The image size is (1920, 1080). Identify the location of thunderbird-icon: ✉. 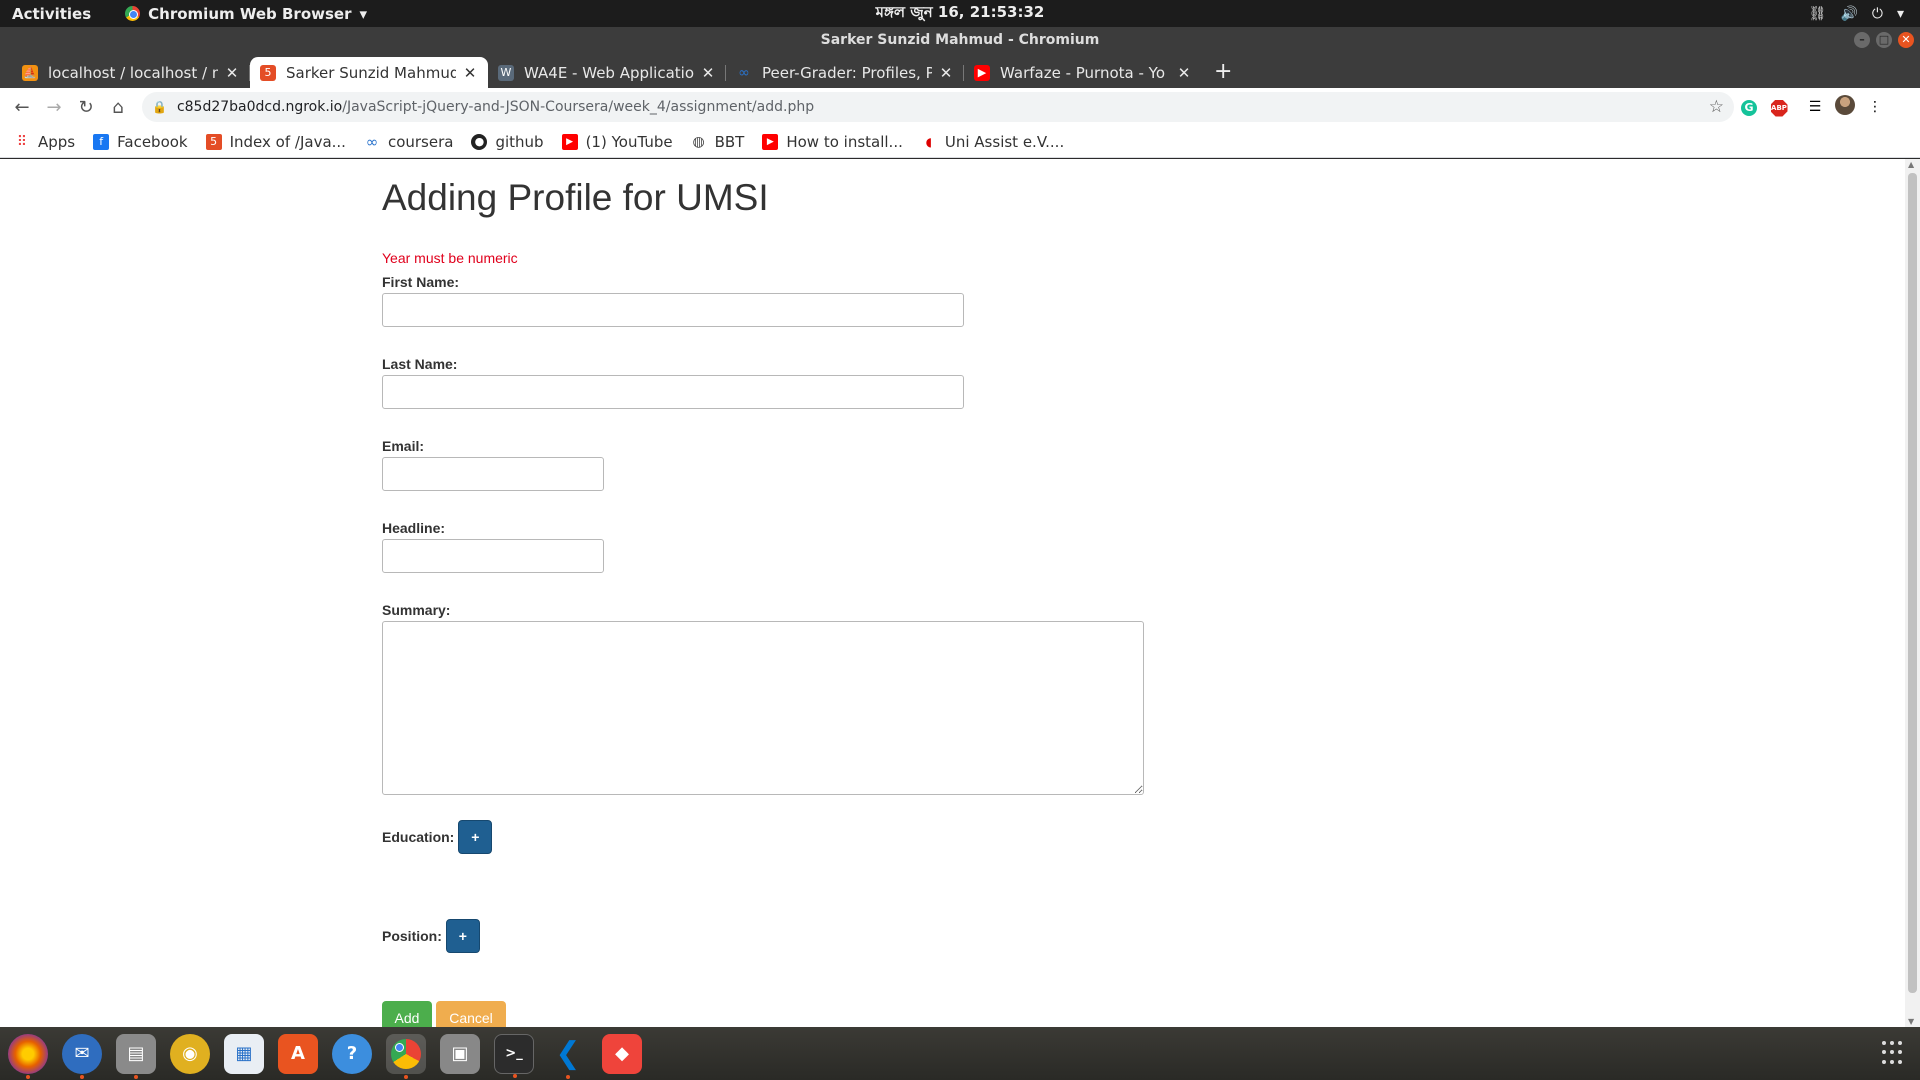
(82, 1056).